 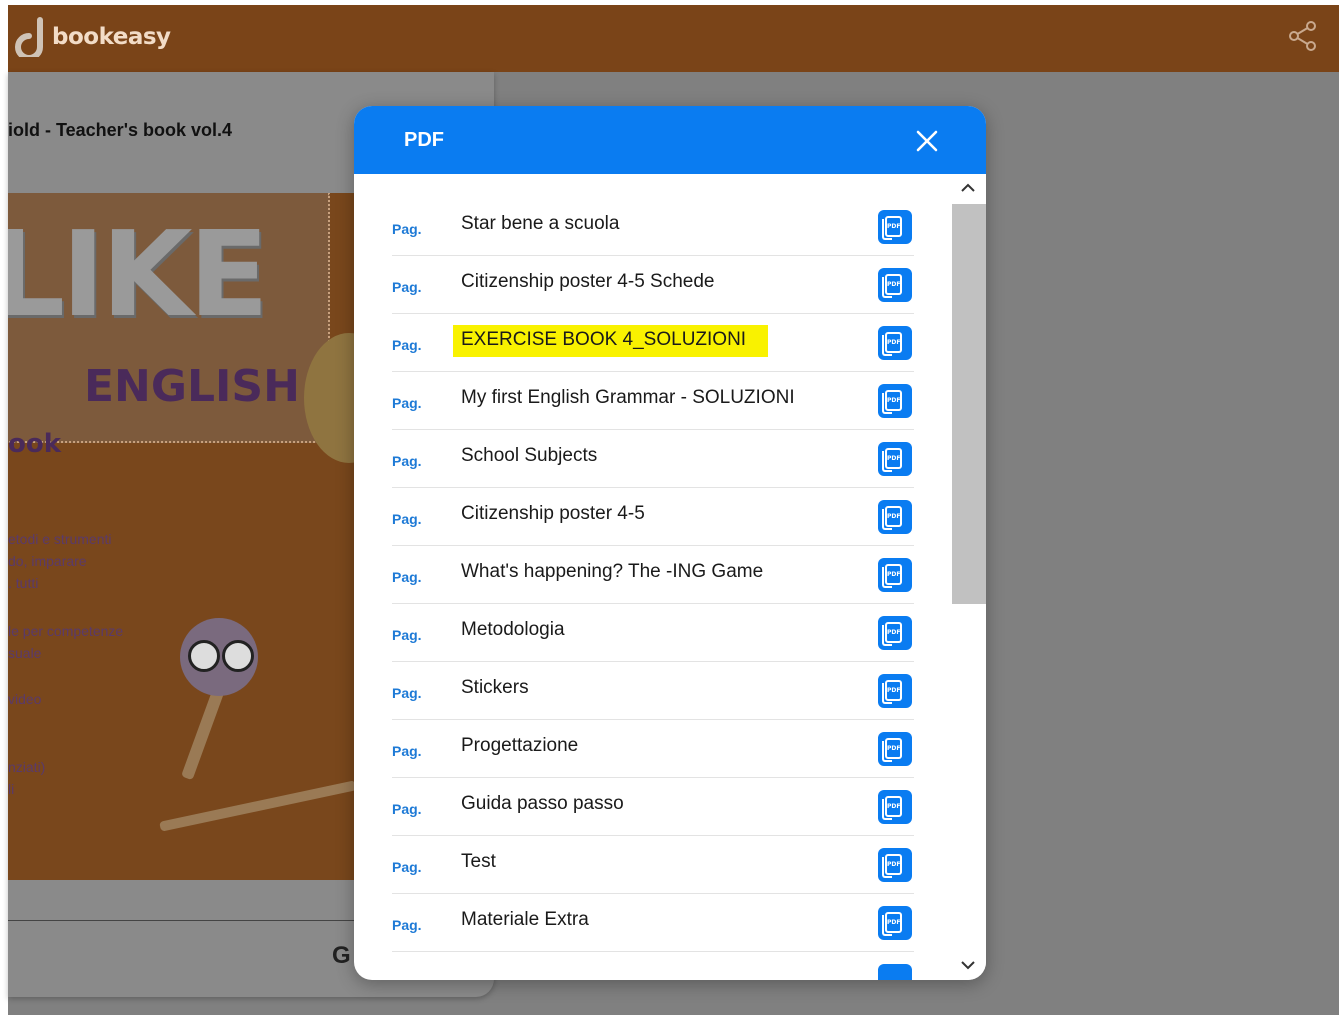 What do you see at coordinates (587, 282) in the screenshot?
I see `item-label: Citizenship poster 4-5 Schede` at bounding box center [587, 282].